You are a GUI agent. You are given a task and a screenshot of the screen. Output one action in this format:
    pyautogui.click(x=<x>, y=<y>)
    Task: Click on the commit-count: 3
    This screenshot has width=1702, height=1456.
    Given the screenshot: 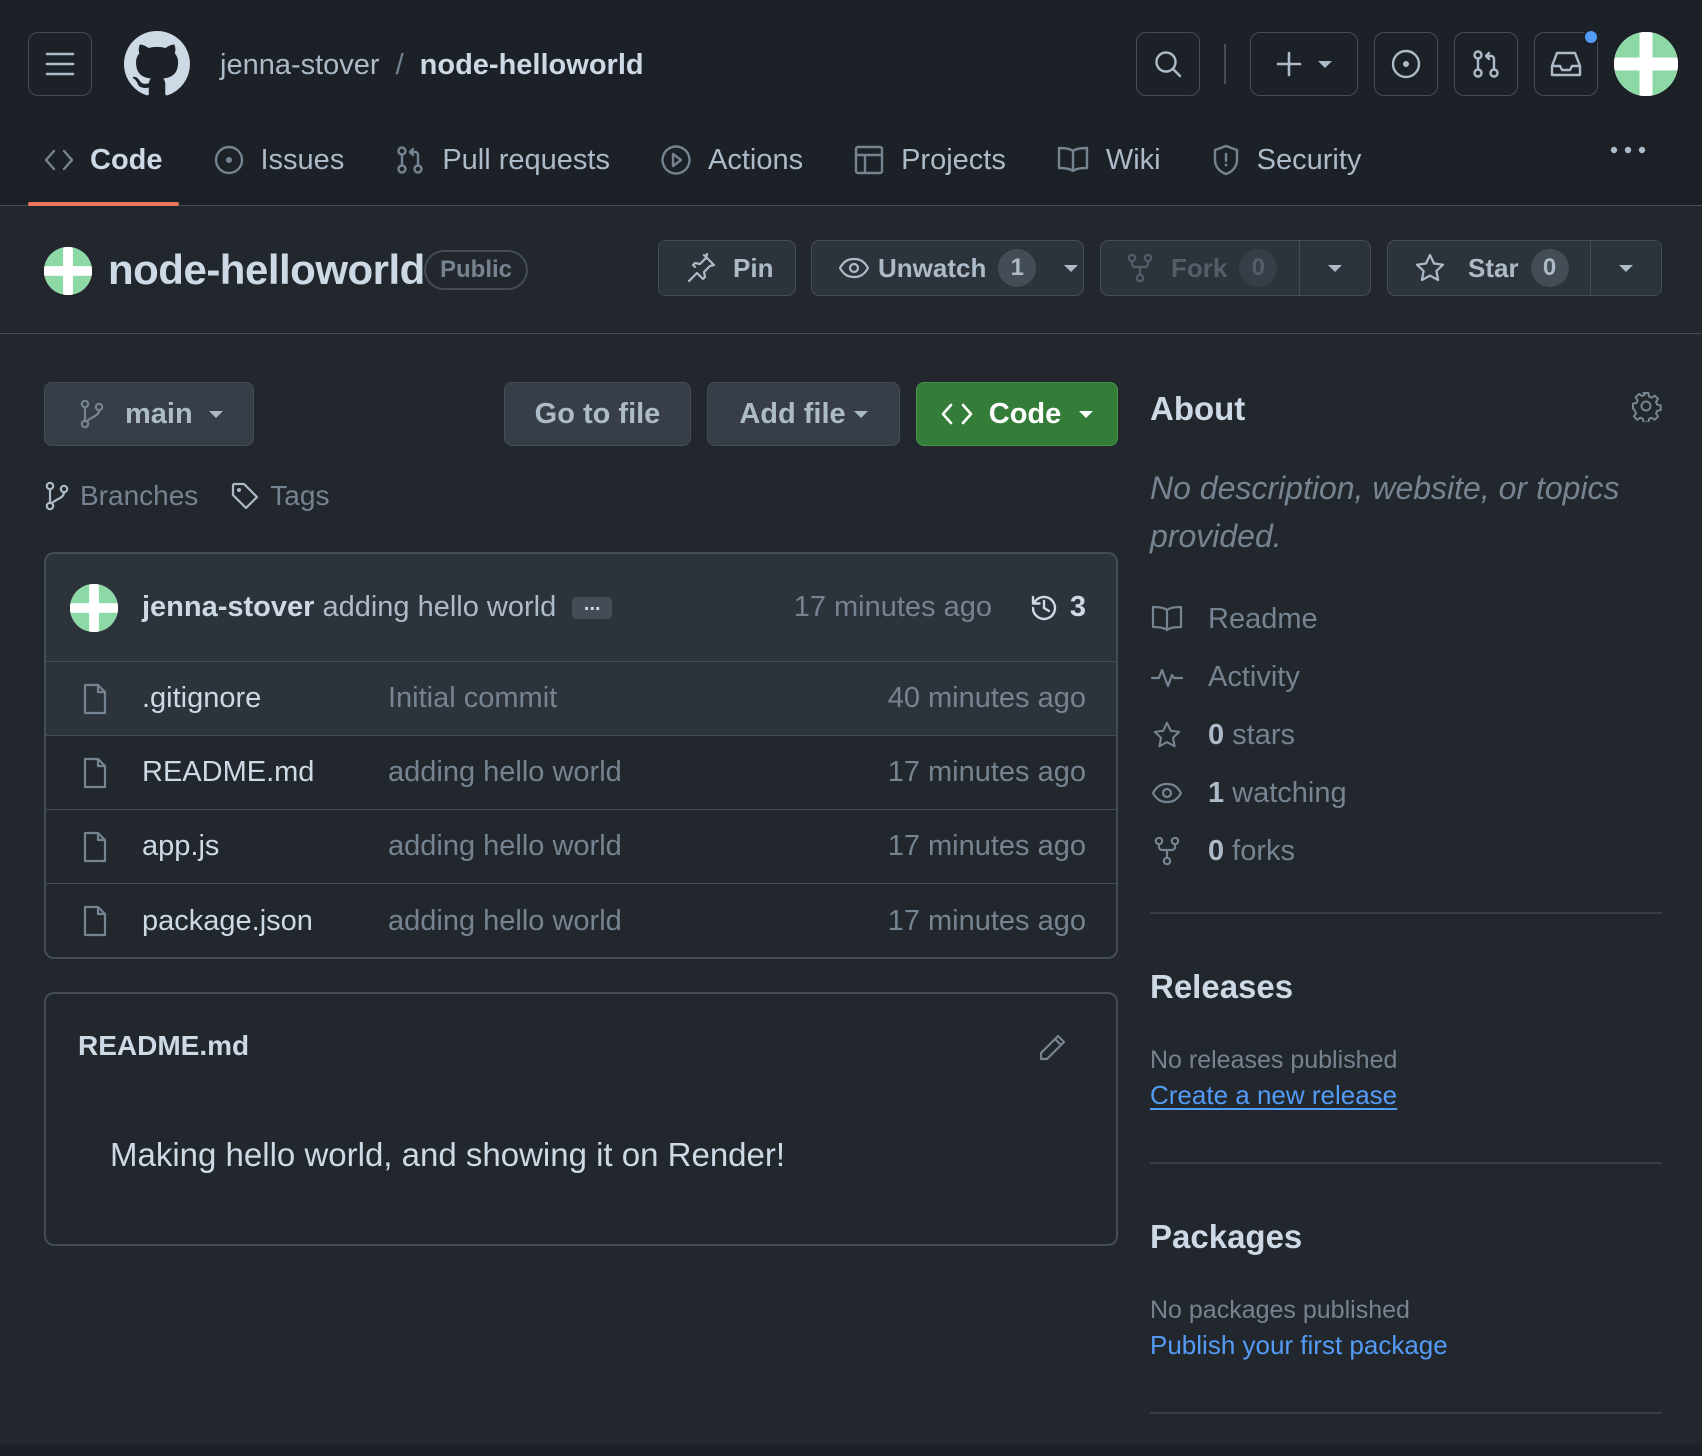 What is the action you would take?
    pyautogui.click(x=1077, y=607)
    